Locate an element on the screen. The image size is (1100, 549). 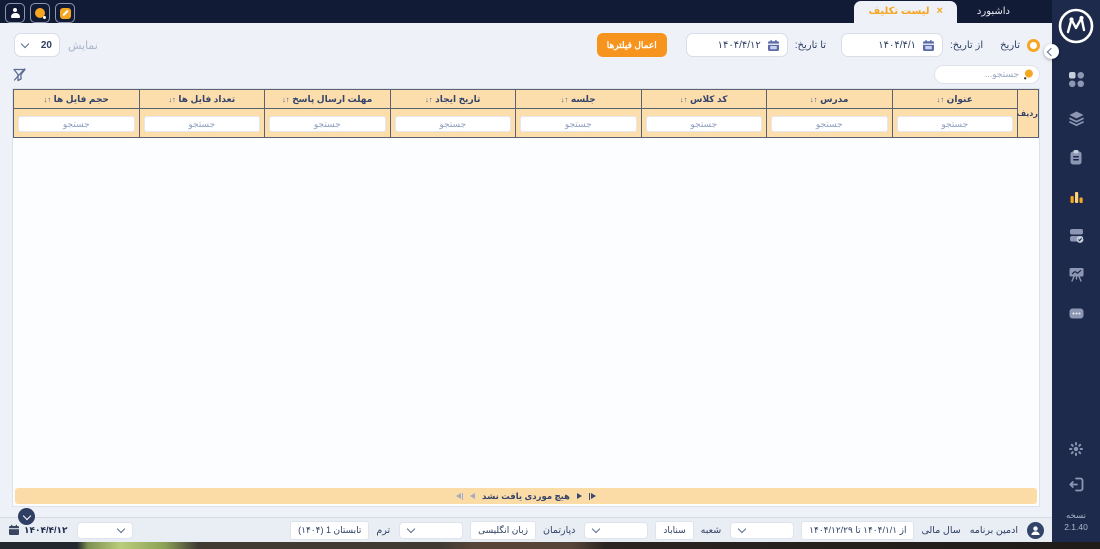
tab-dashboard: داشبورد is located at coordinates (993, 12).